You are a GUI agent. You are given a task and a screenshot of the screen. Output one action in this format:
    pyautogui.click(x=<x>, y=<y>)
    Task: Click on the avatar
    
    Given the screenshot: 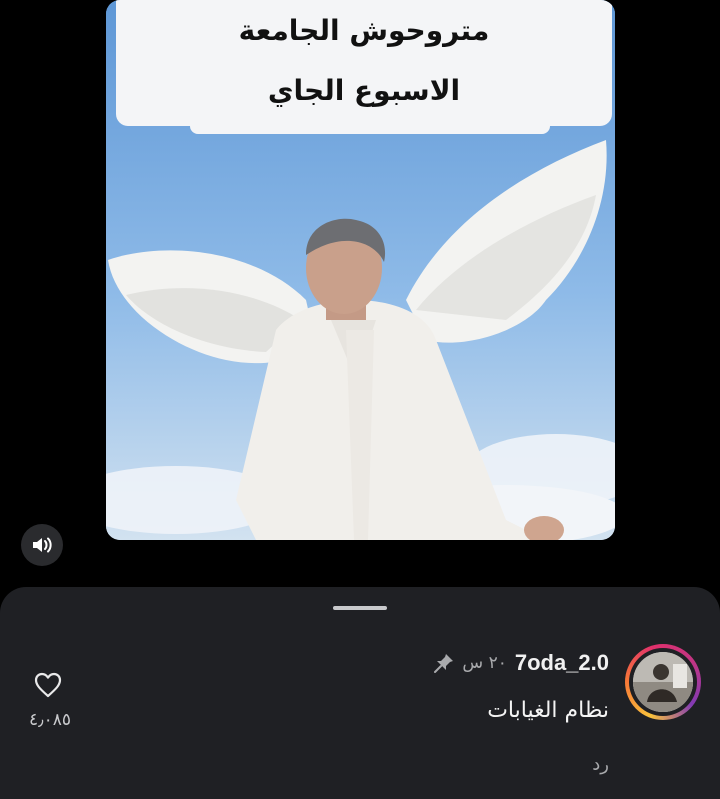 What is the action you would take?
    pyautogui.click(x=663, y=682)
    